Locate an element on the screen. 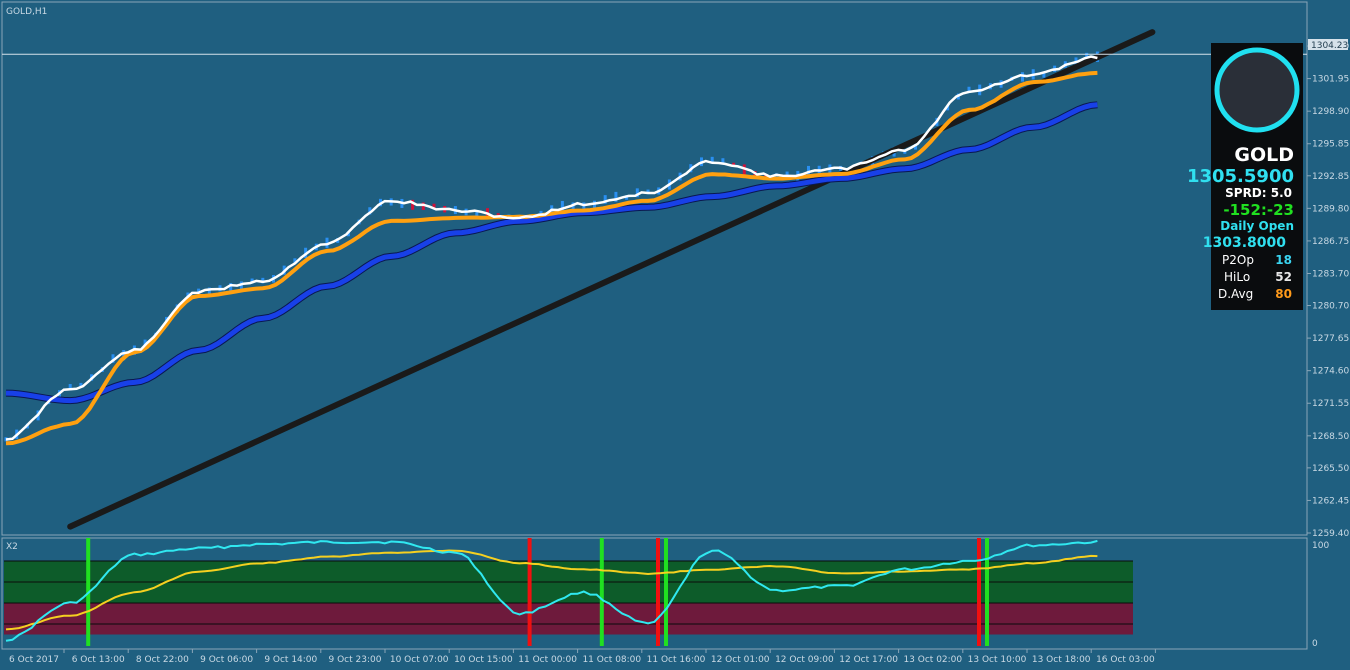 This screenshot has height=670, width=1350. time-tick-label: 13 Oct 18:00 is located at coordinates (1061, 660).